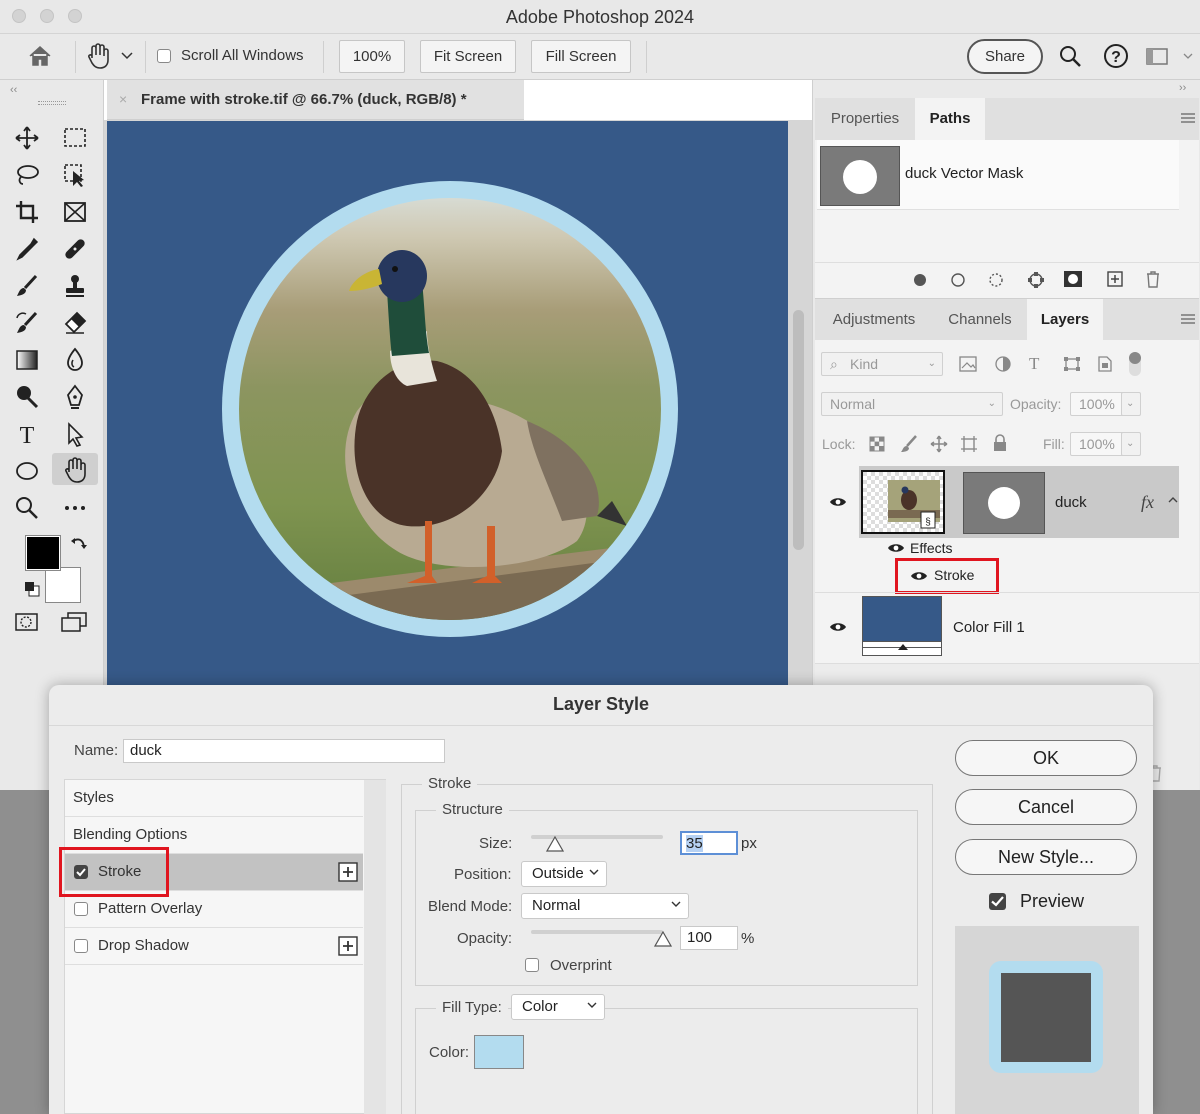  I want to click on filter-adjustment-layers-icon, so click(1003, 364).